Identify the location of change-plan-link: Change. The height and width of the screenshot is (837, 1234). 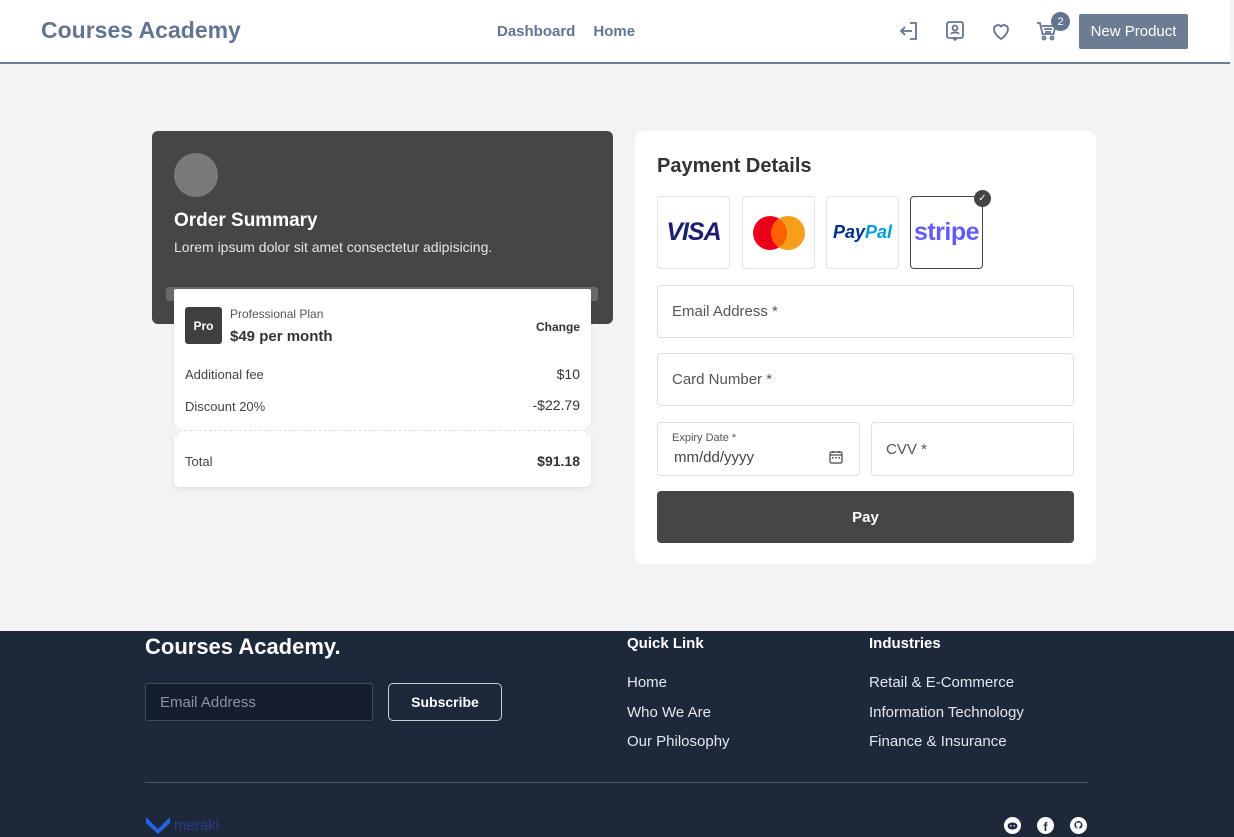
(558, 327).